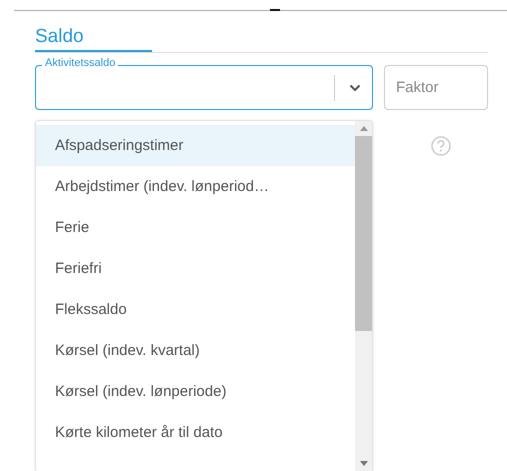 This screenshot has height=471, width=507. I want to click on dropdown-option: Afspadseringstimer, so click(195, 145).